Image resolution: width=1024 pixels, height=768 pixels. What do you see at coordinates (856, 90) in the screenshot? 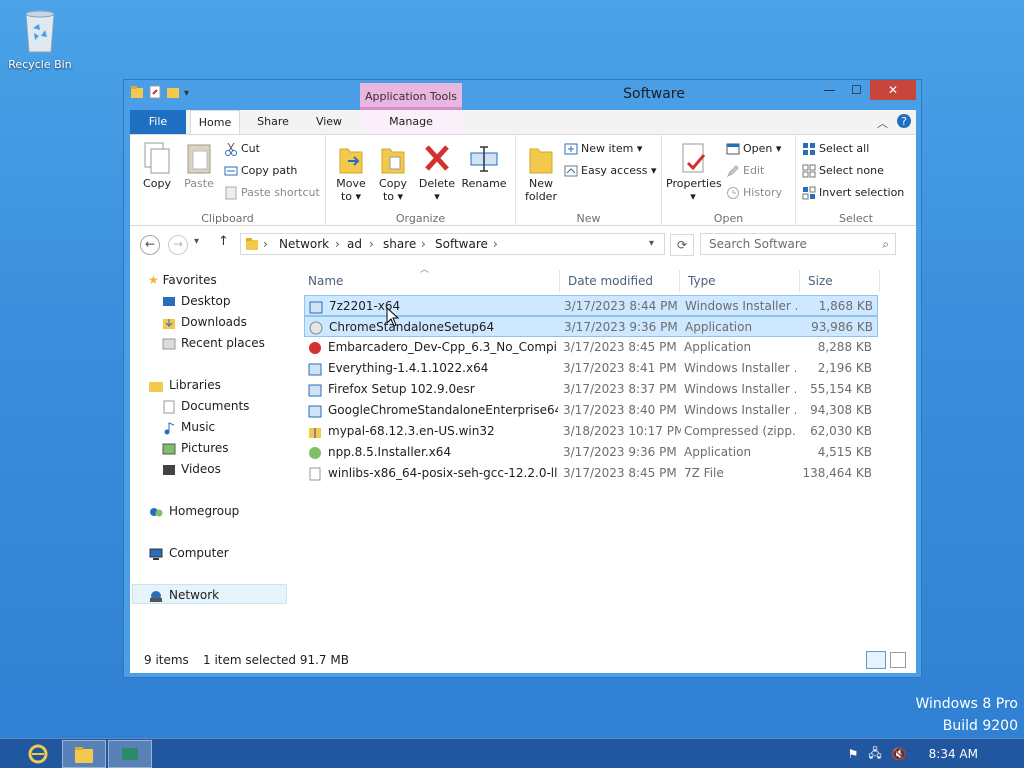
I see `maximize-button: ☐` at bounding box center [856, 90].